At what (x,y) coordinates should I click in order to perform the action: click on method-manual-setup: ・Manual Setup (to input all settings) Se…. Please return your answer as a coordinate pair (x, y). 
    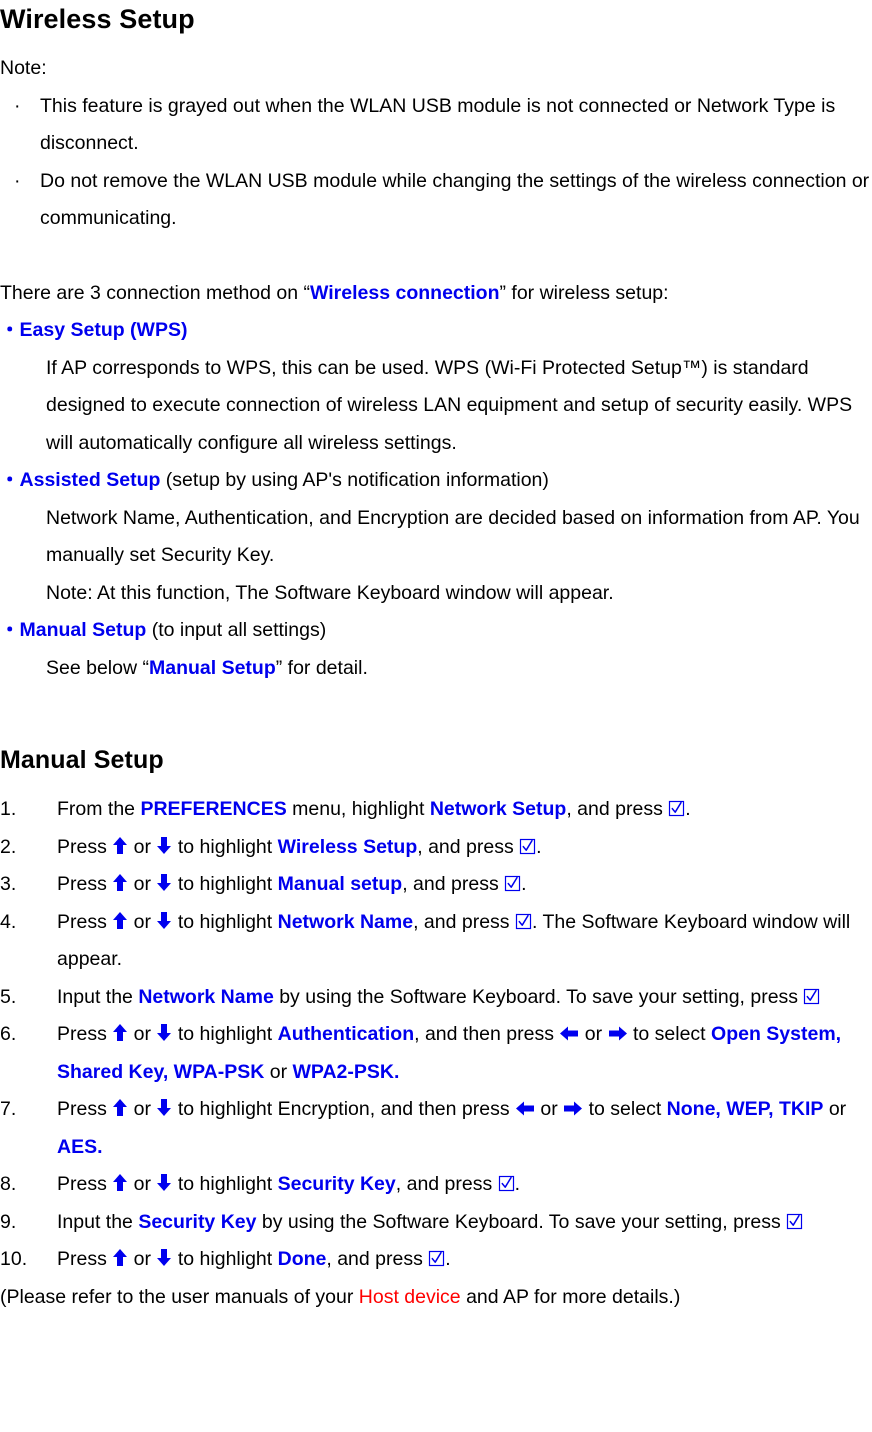
    Looking at the image, I should click on (436, 649).